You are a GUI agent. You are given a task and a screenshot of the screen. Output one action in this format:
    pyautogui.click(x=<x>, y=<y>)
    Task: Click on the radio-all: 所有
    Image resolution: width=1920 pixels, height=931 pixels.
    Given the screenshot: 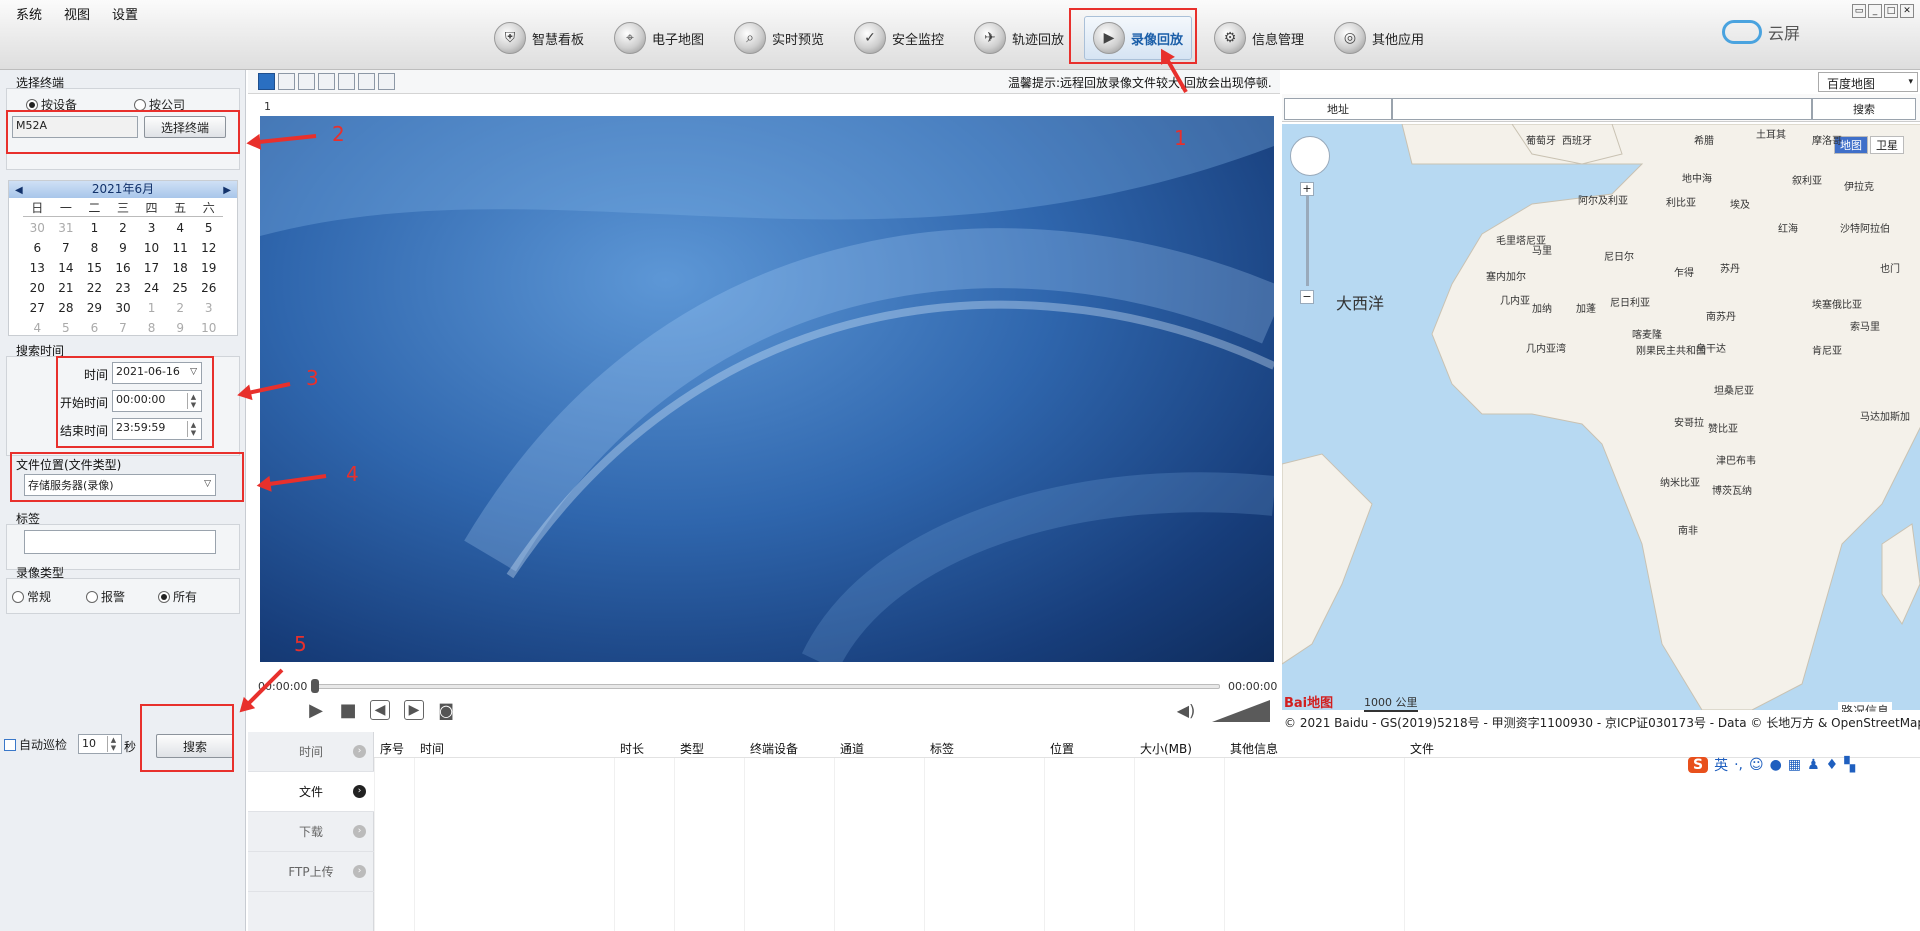 What is the action you would take?
    pyautogui.click(x=177, y=596)
    